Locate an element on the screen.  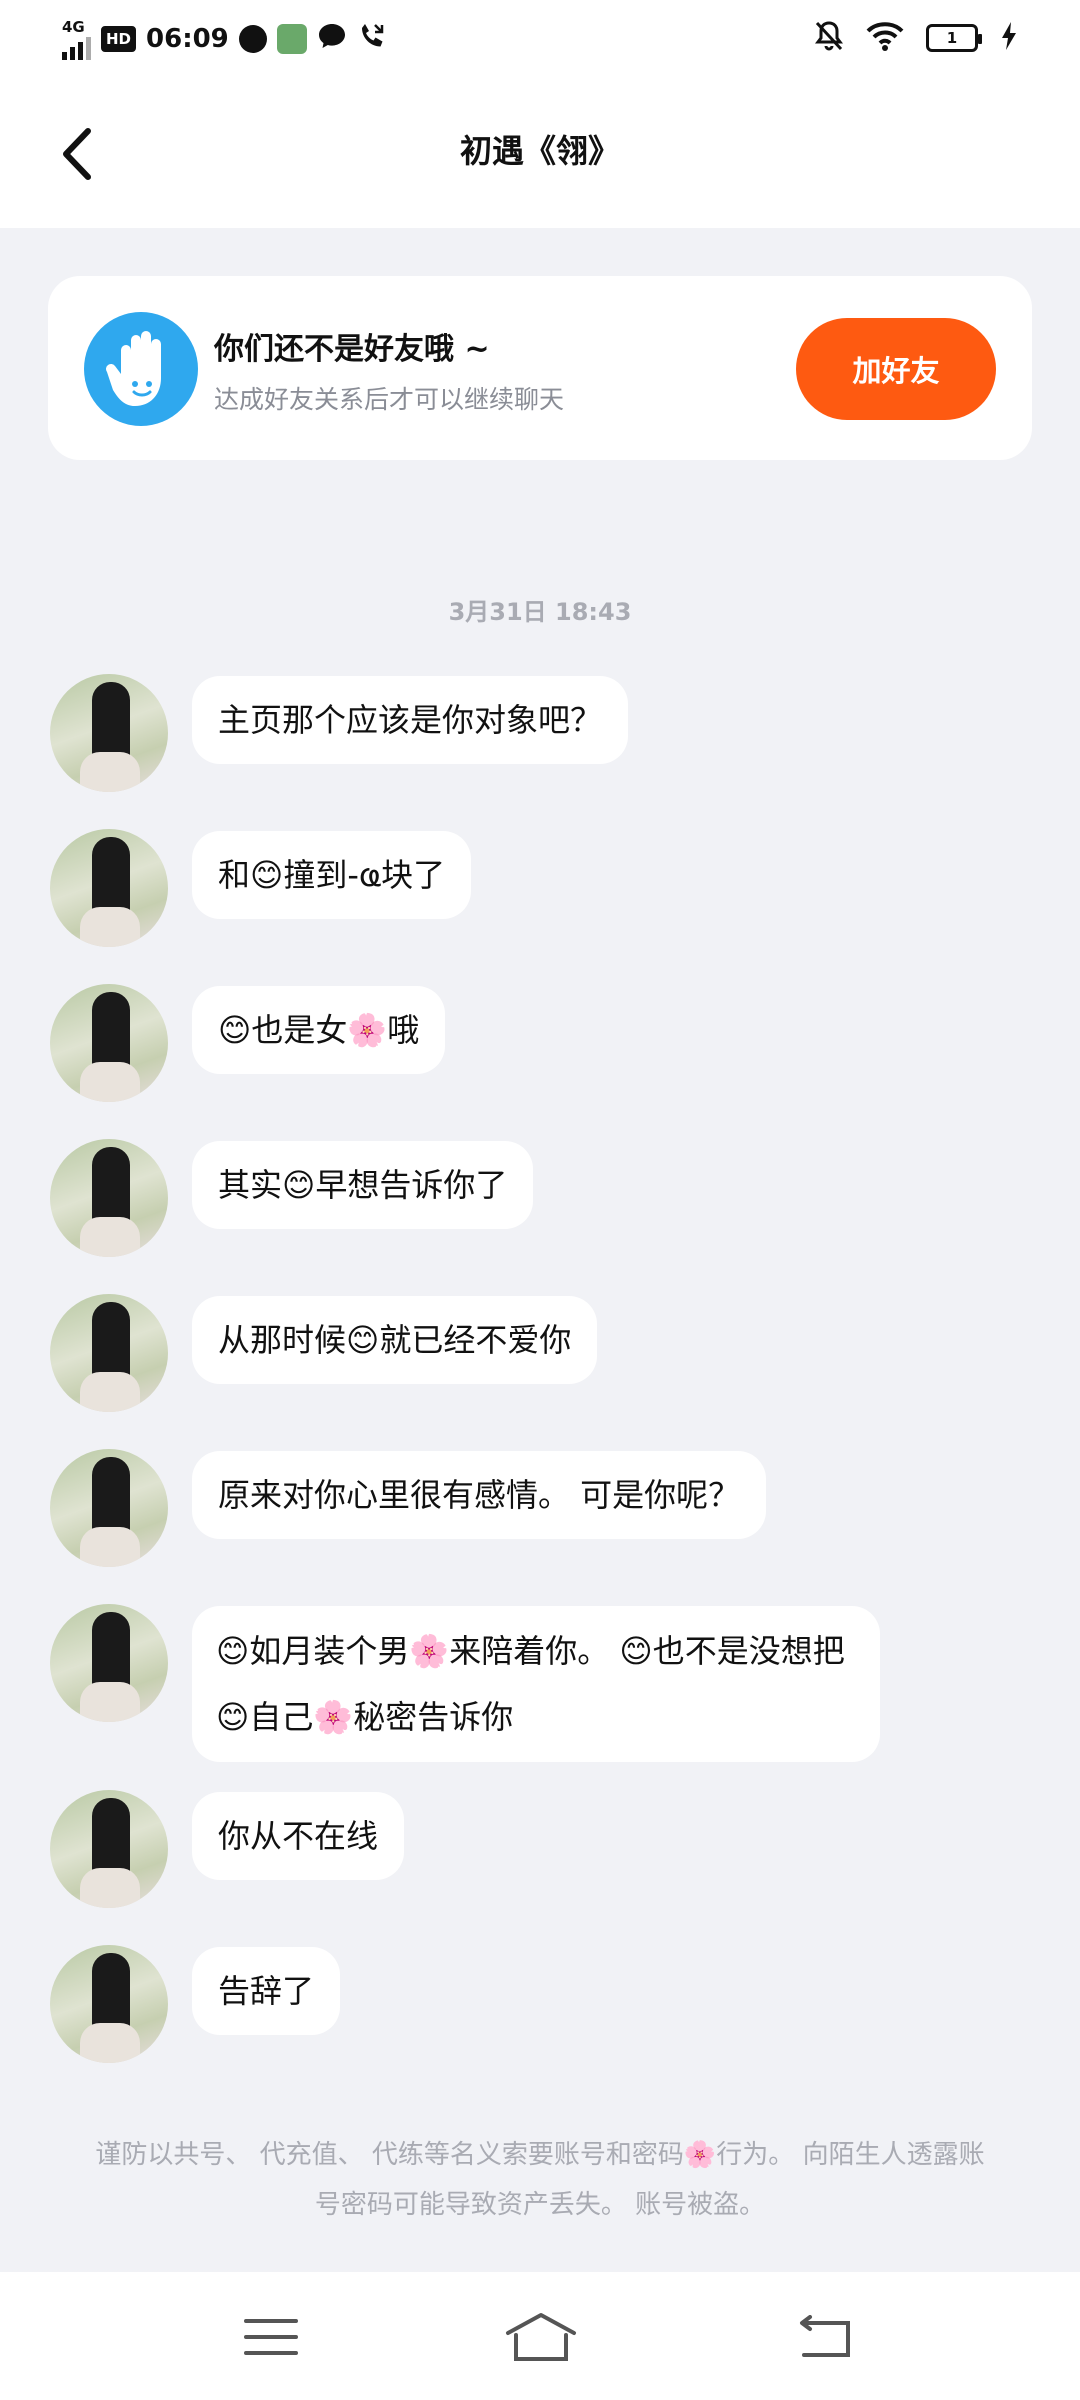
message-bubble: 告辞了 is located at coordinates (266, 1991).